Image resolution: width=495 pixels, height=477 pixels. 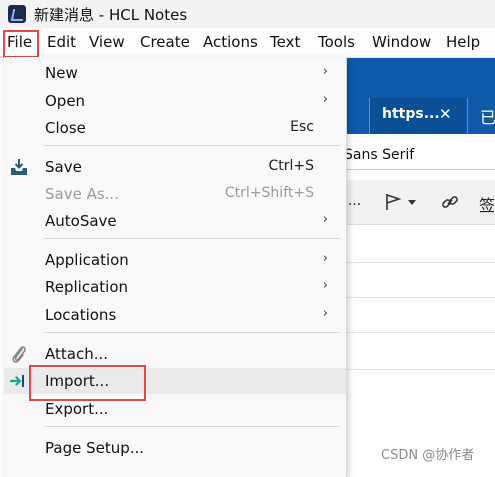 What do you see at coordinates (65, 101) in the screenshot?
I see `menu-item-label: Open` at bounding box center [65, 101].